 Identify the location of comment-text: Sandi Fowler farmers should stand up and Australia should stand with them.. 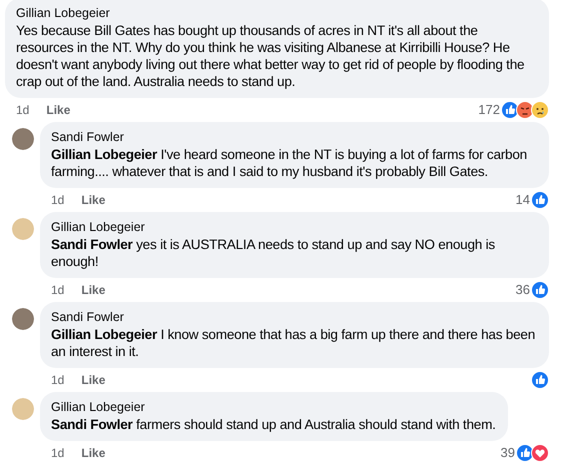
(273, 424).